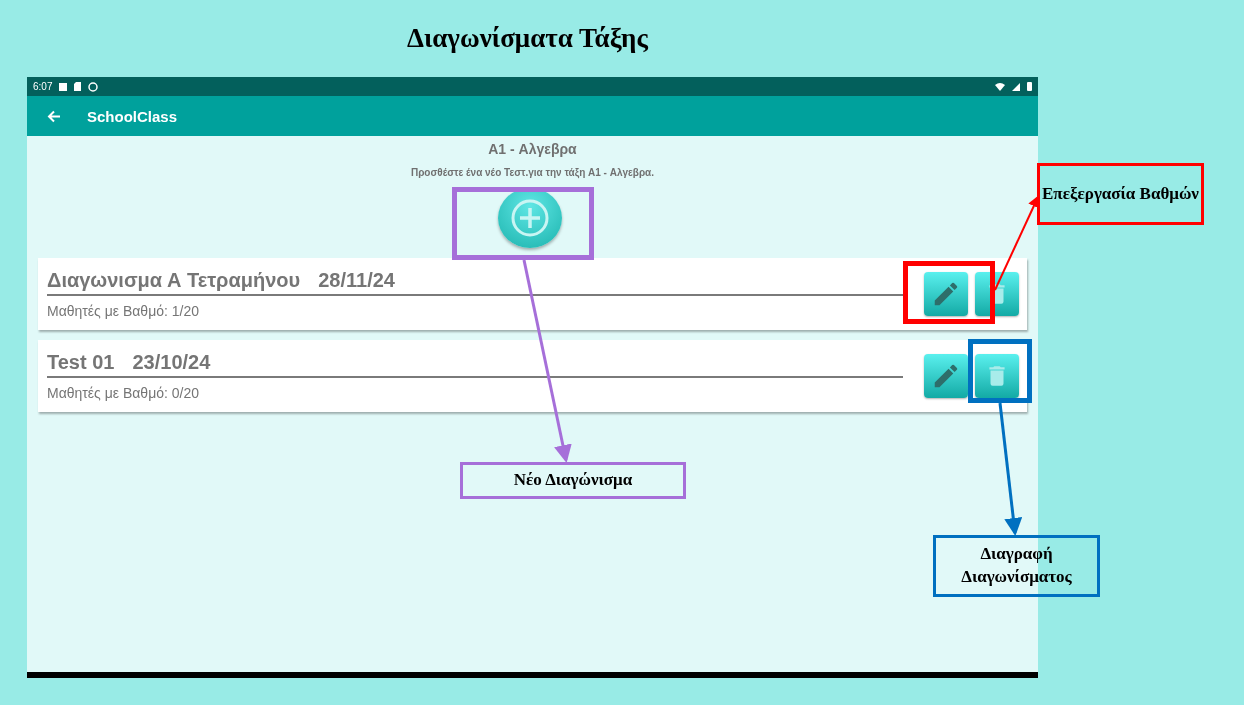 The width and height of the screenshot is (1244, 705). Describe the element at coordinates (1000, 86) in the screenshot. I see `wifi-icon` at that location.